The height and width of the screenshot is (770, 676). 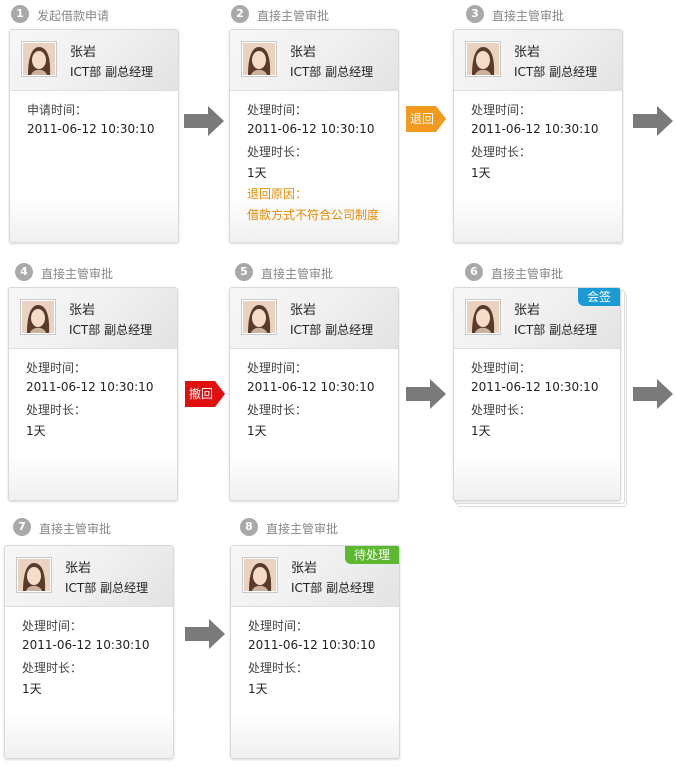 I want to click on apply-time-label: 申请时间：, so click(x=57, y=110).